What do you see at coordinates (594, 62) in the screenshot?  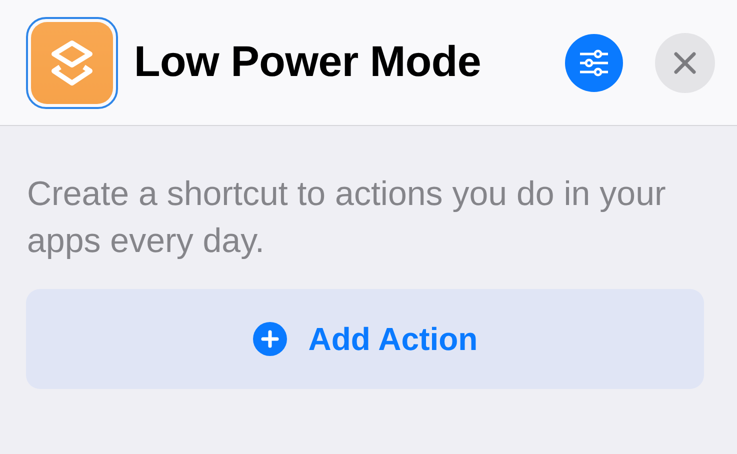 I see `sliders-icon` at bounding box center [594, 62].